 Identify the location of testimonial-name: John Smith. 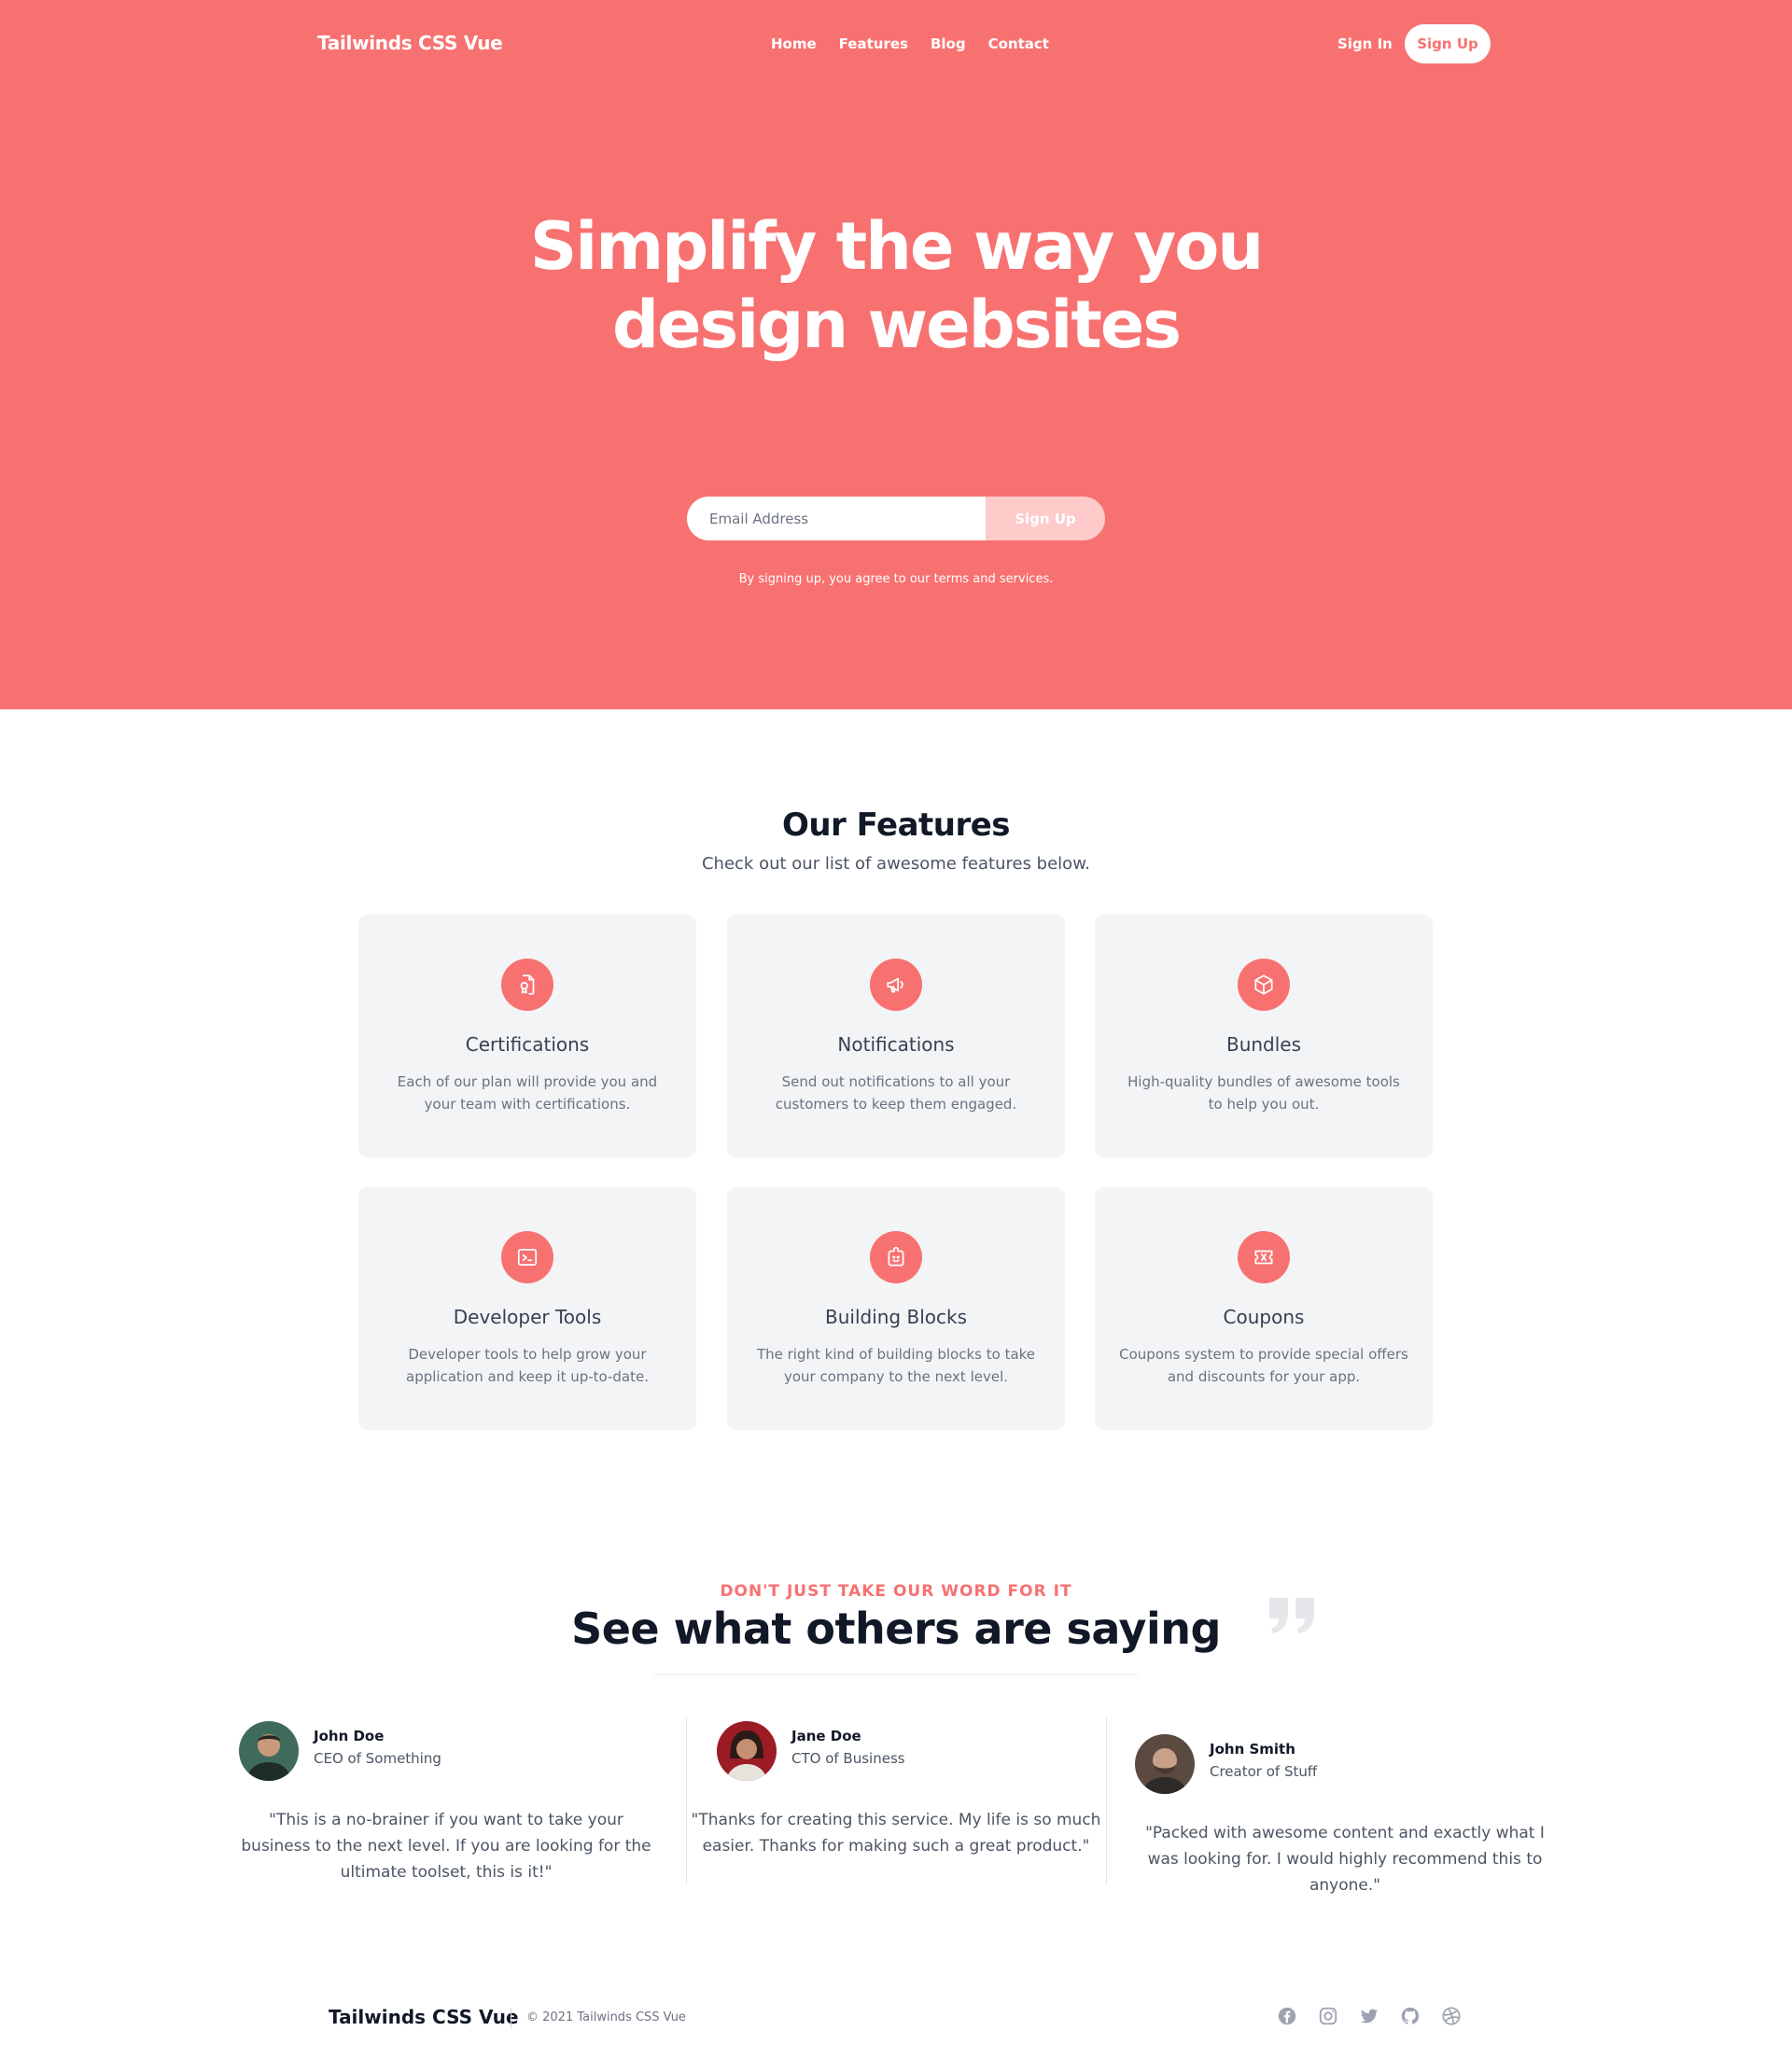
(1252, 1749).